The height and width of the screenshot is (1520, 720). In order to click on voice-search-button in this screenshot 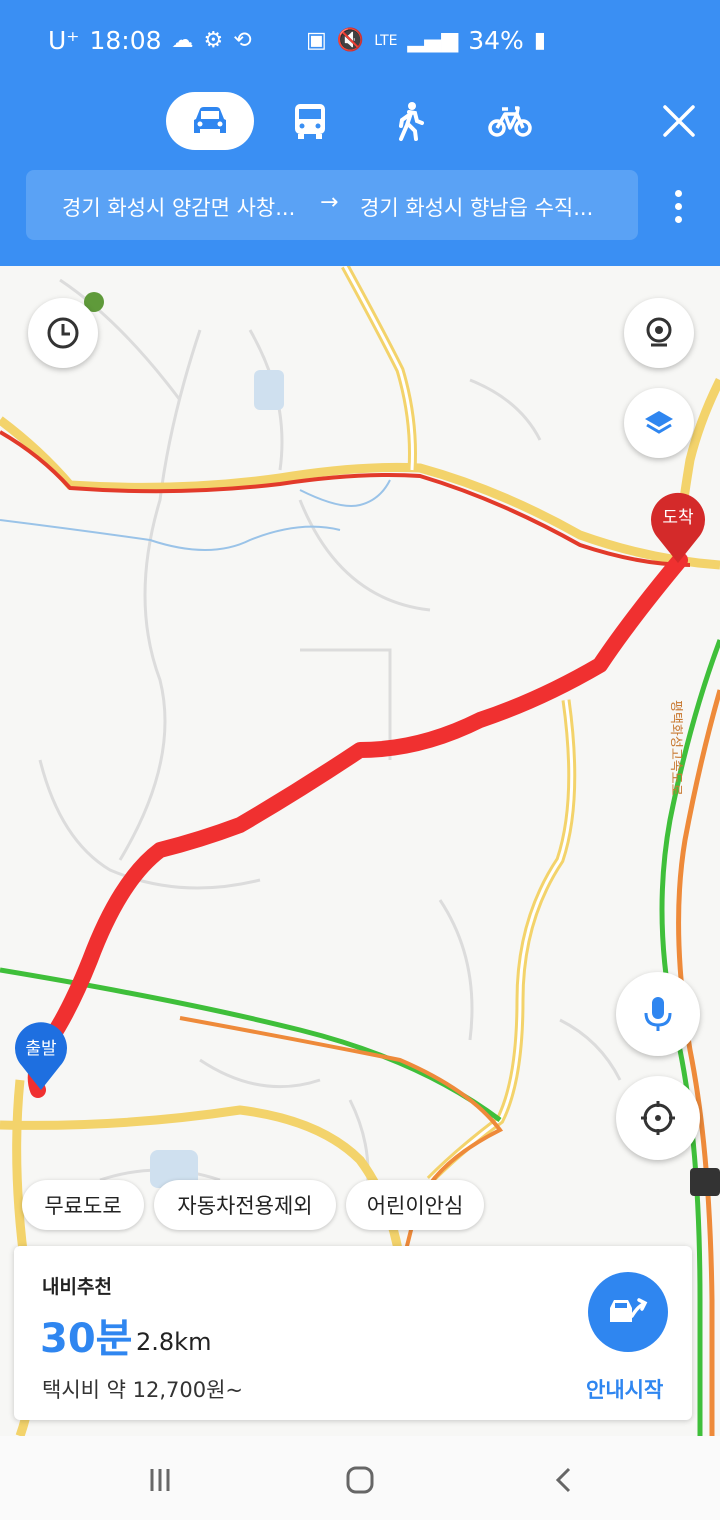, I will do `click(658, 1014)`.